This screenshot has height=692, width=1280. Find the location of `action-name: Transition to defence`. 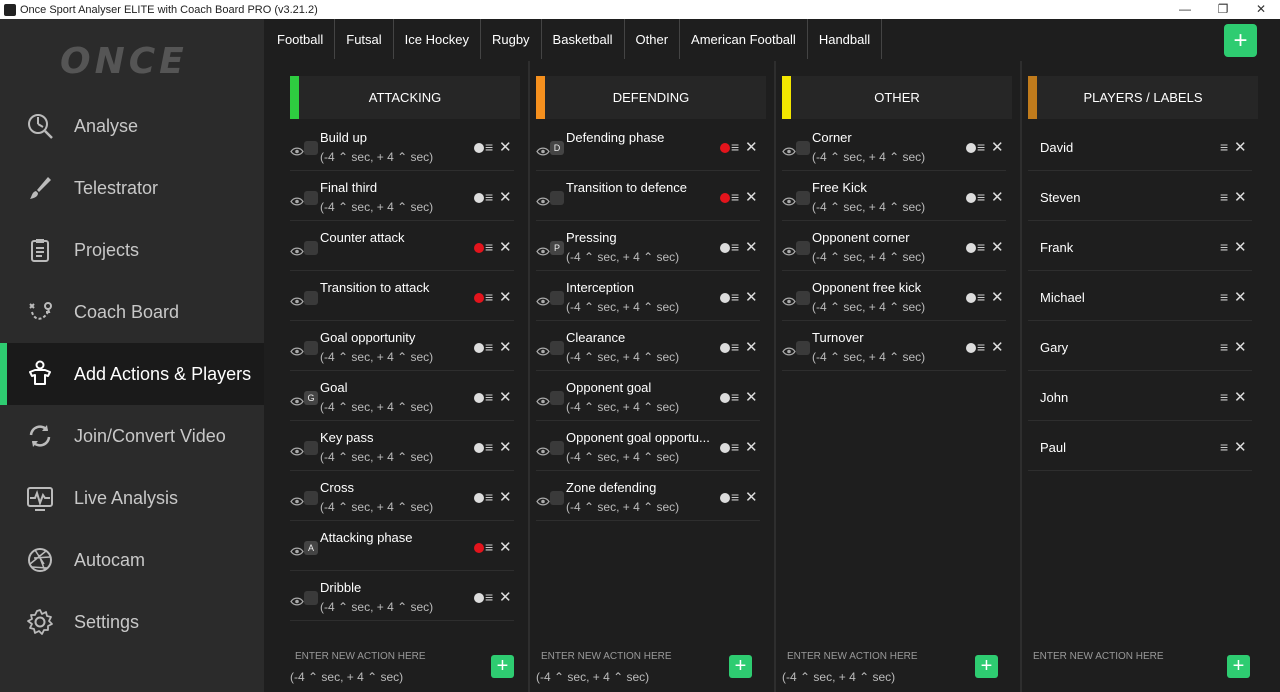

action-name: Transition to defence is located at coordinates (626, 187).